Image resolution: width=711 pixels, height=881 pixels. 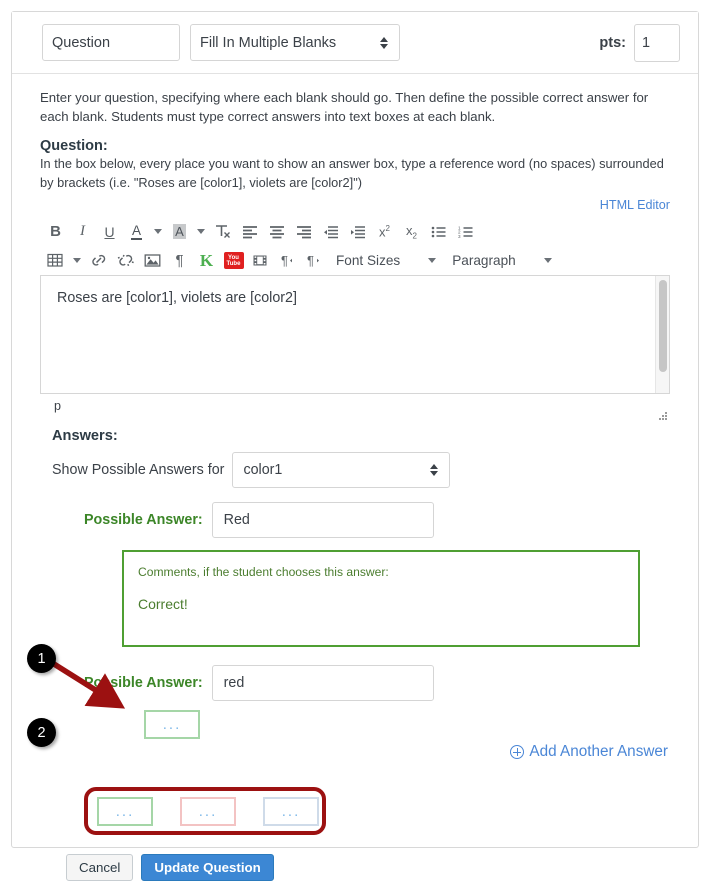 What do you see at coordinates (411, 232) in the screenshot?
I see `subscript-icon: x2` at bounding box center [411, 232].